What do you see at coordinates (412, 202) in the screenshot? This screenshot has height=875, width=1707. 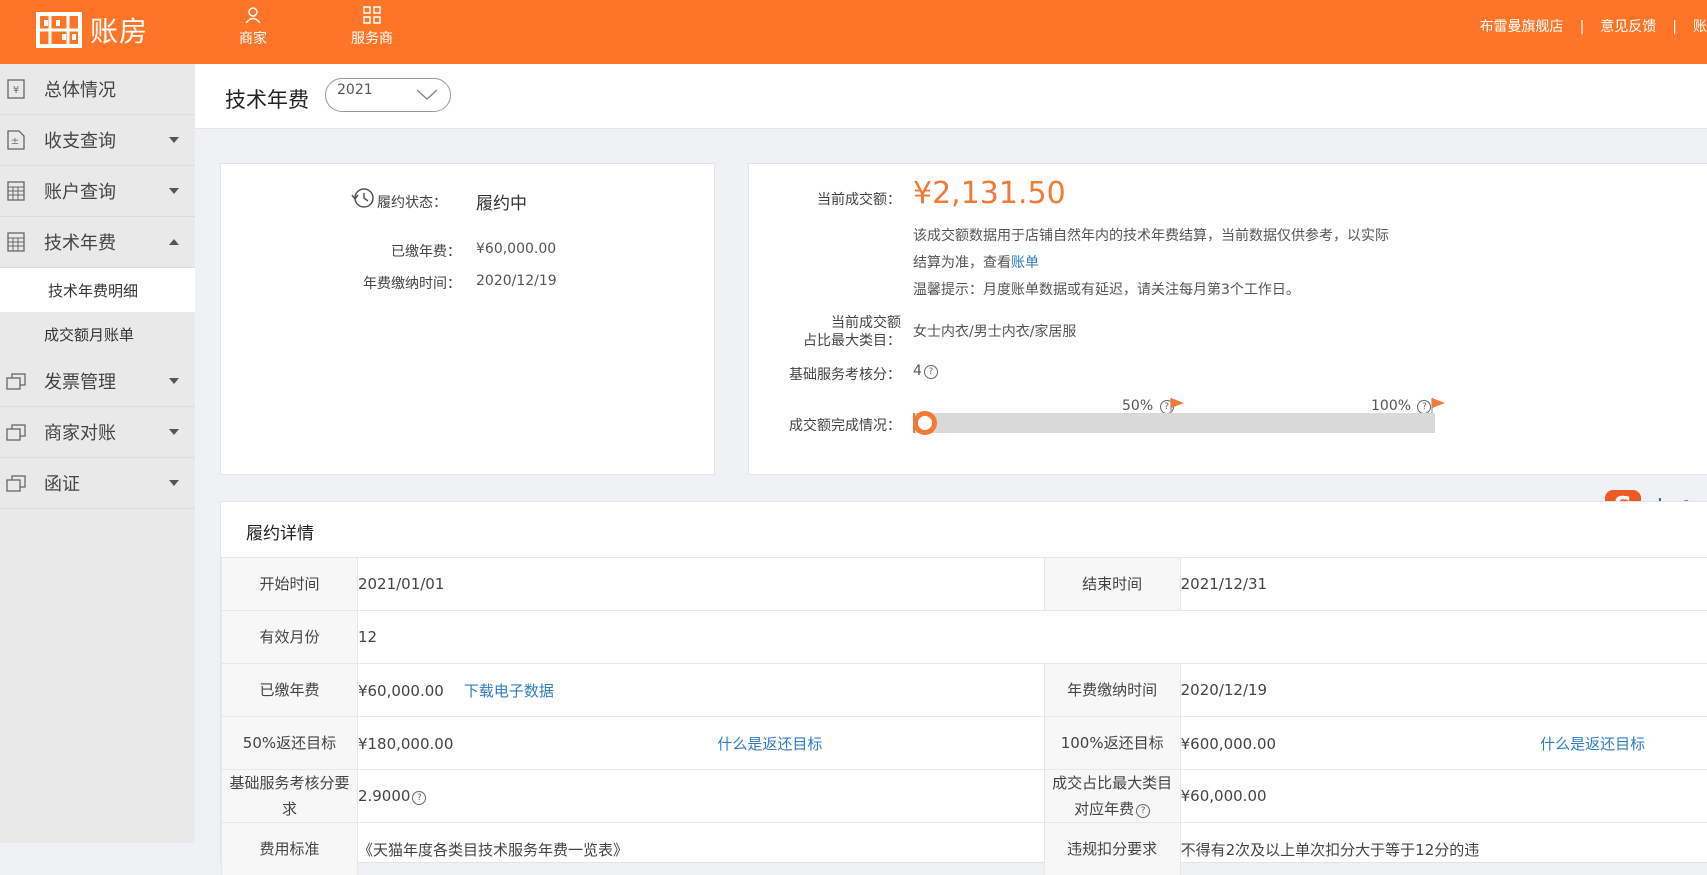 I see `status-label: 履约状态：` at bounding box center [412, 202].